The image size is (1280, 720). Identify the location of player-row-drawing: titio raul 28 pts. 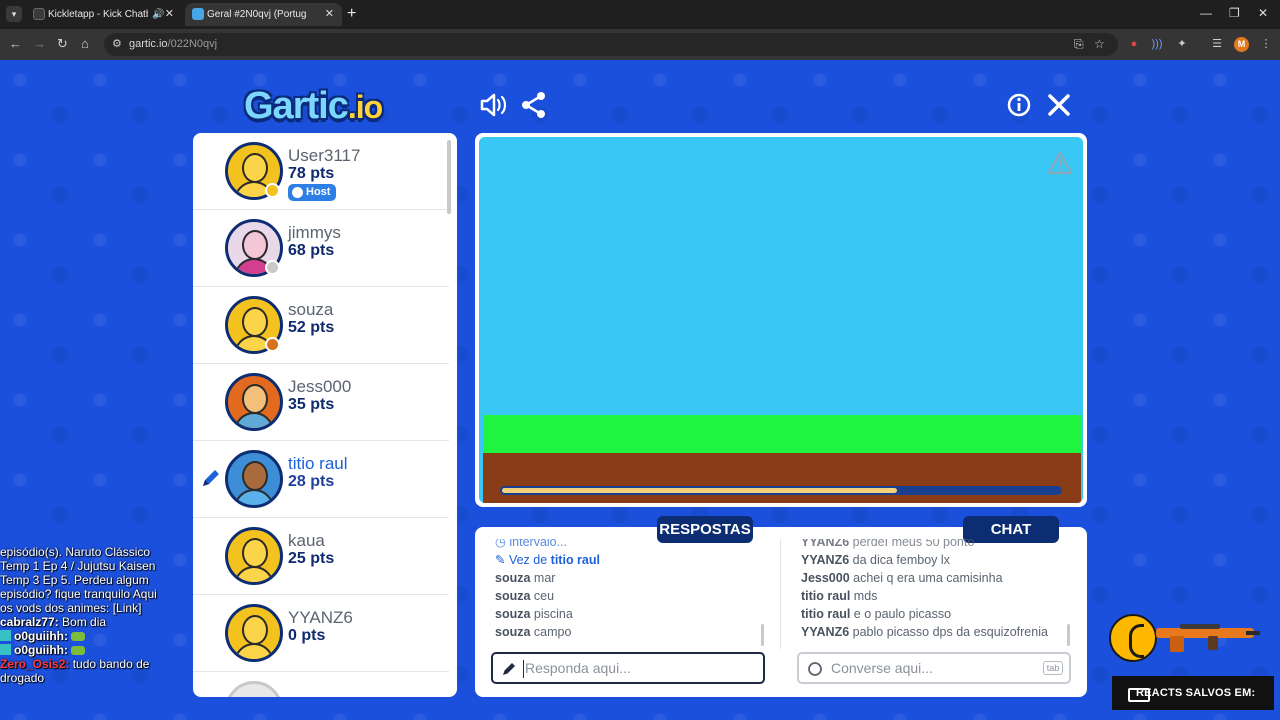
(321, 479).